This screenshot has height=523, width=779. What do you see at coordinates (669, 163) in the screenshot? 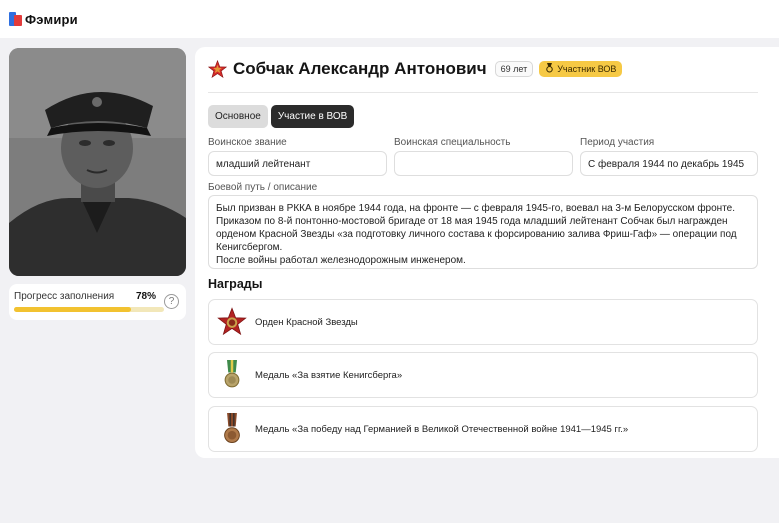
I see `period-field: С февраля 1944 по декабрь 1945` at bounding box center [669, 163].